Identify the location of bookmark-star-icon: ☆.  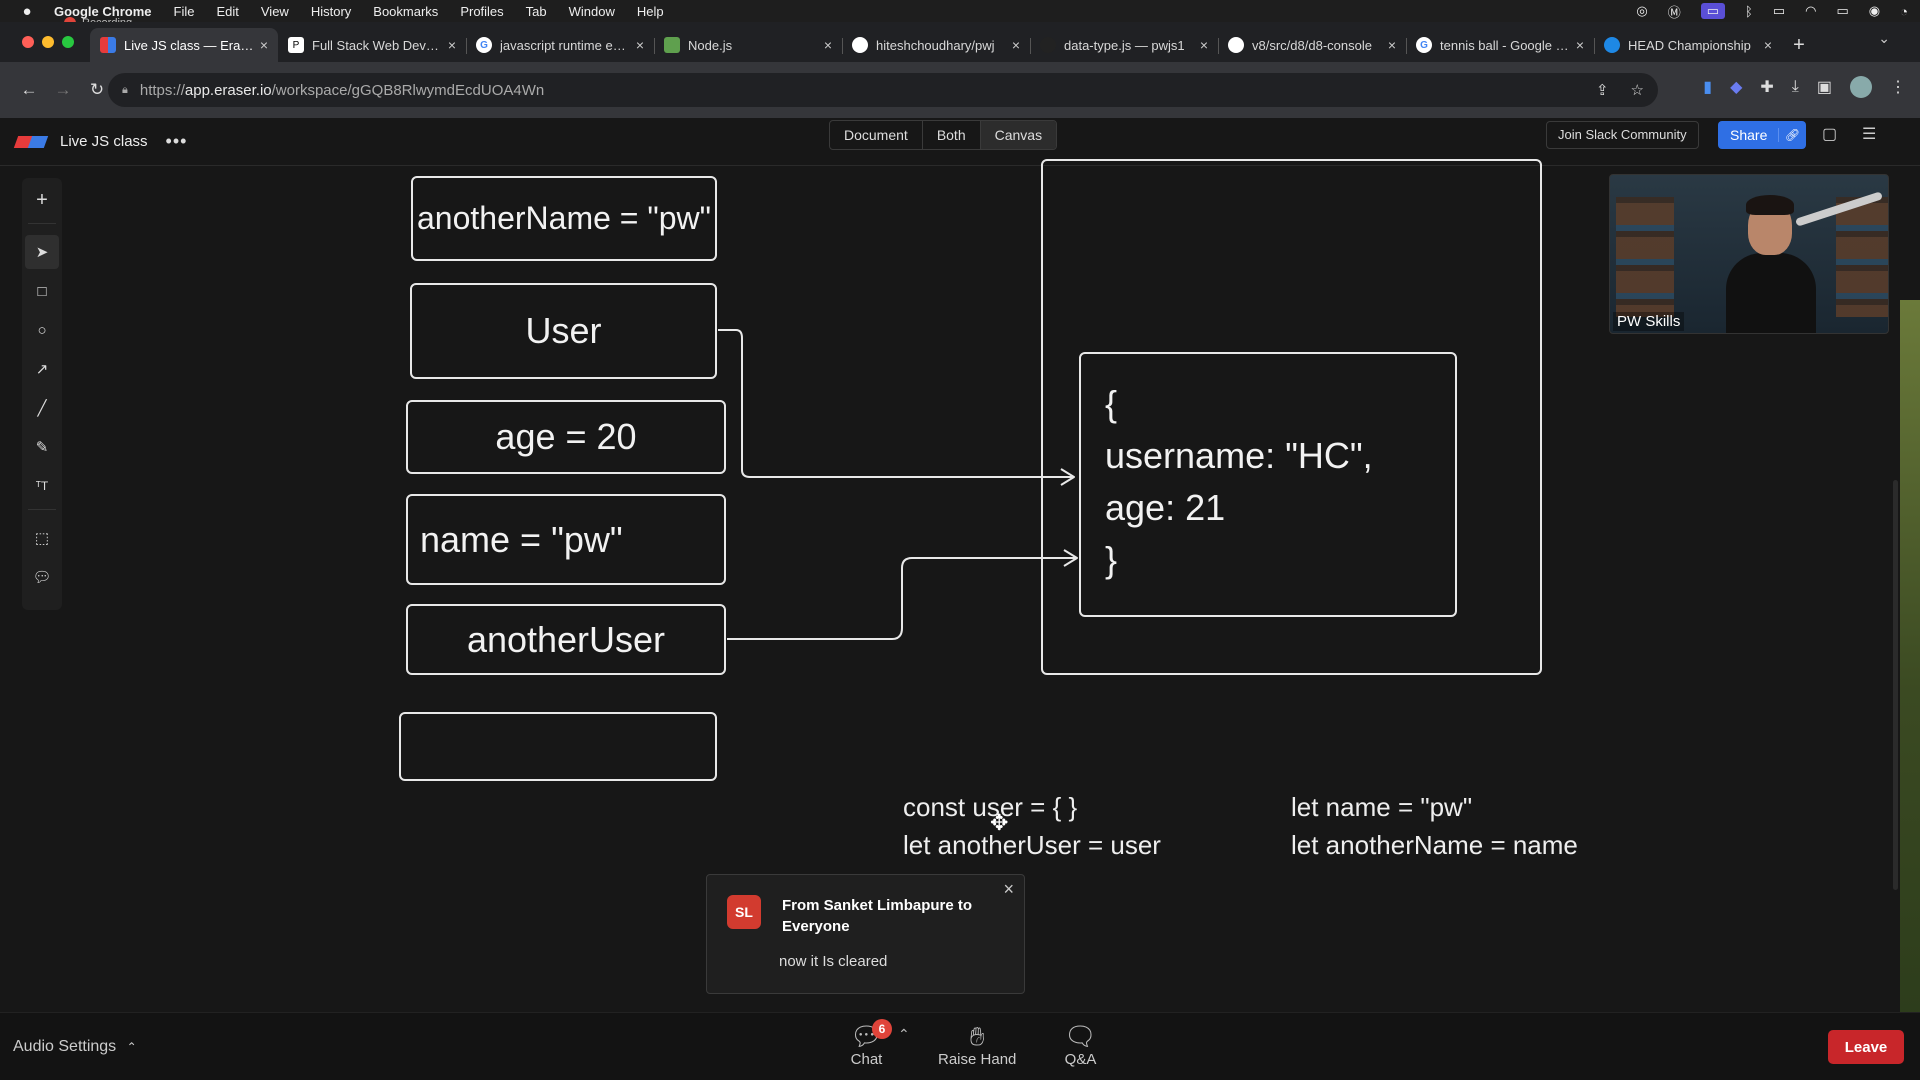
(1637, 90).